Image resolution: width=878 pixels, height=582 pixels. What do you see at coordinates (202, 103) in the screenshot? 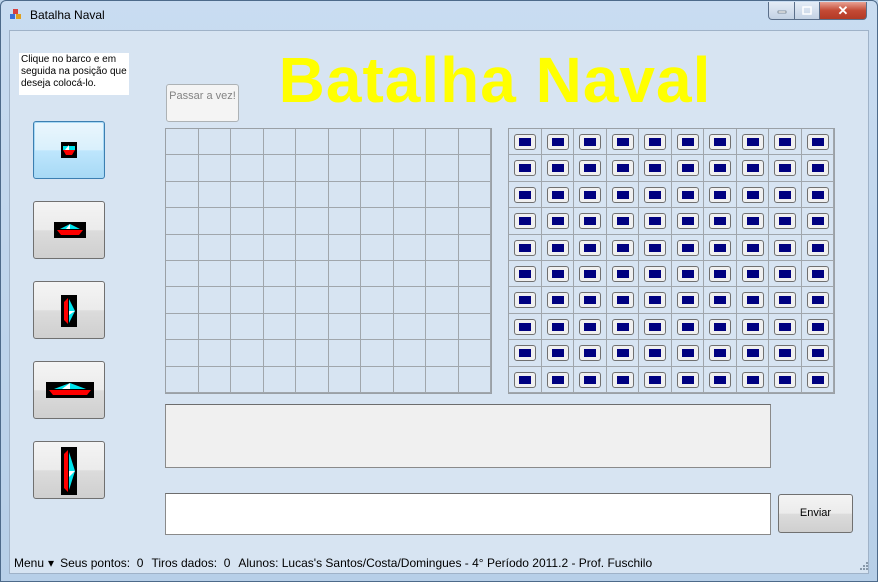
I see `pass-turn-button: Passar a vez!` at bounding box center [202, 103].